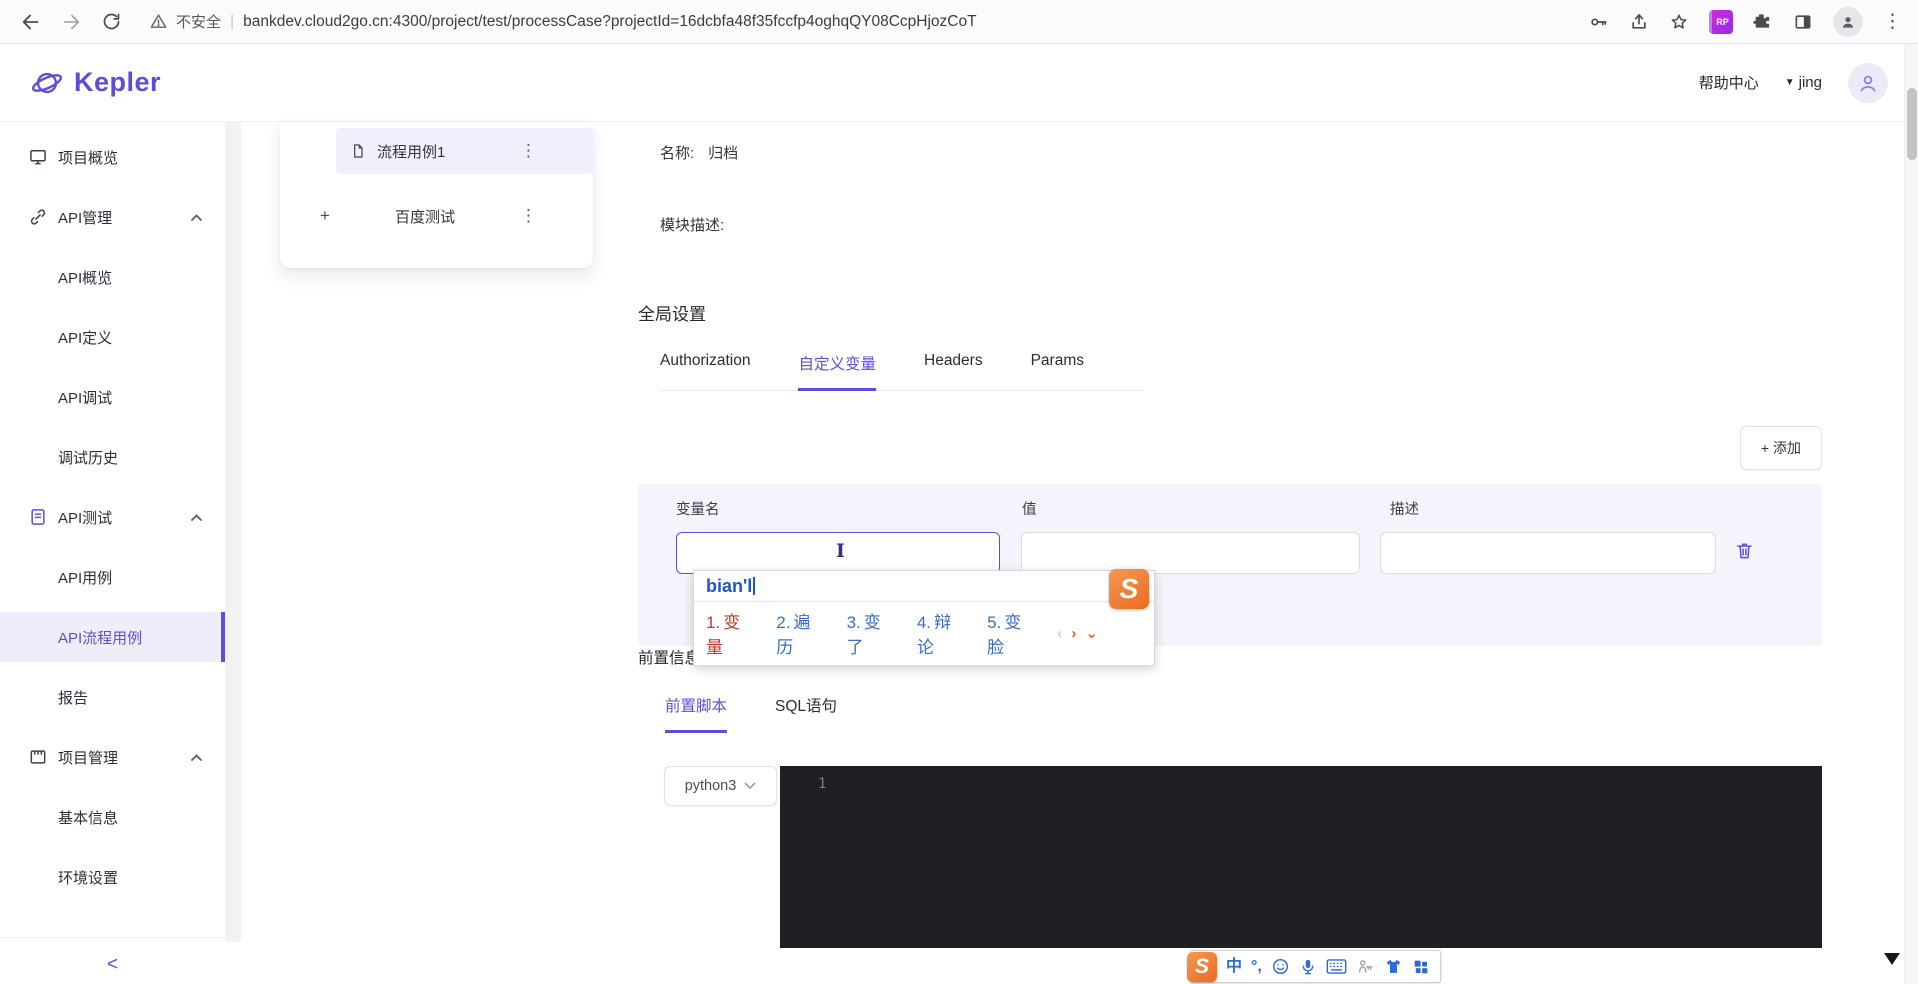  I want to click on tab-authorization: Authorization, so click(705, 371).